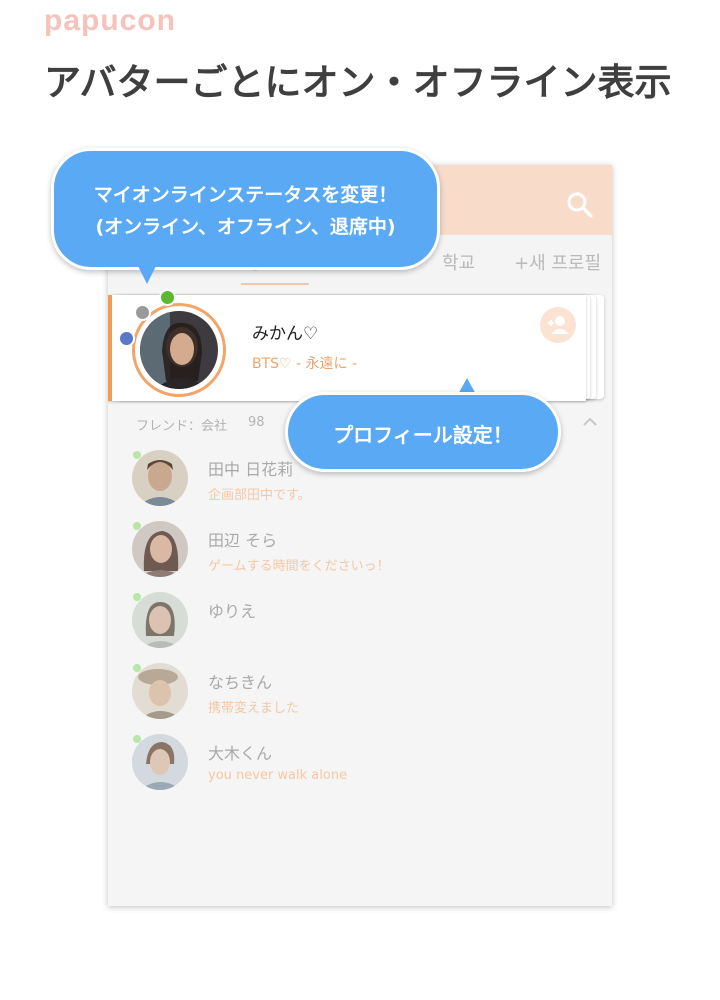 The height and width of the screenshot is (1000, 720). Describe the element at coordinates (181, 424) in the screenshot. I see `friend-group-title: フレンド：会社` at that location.